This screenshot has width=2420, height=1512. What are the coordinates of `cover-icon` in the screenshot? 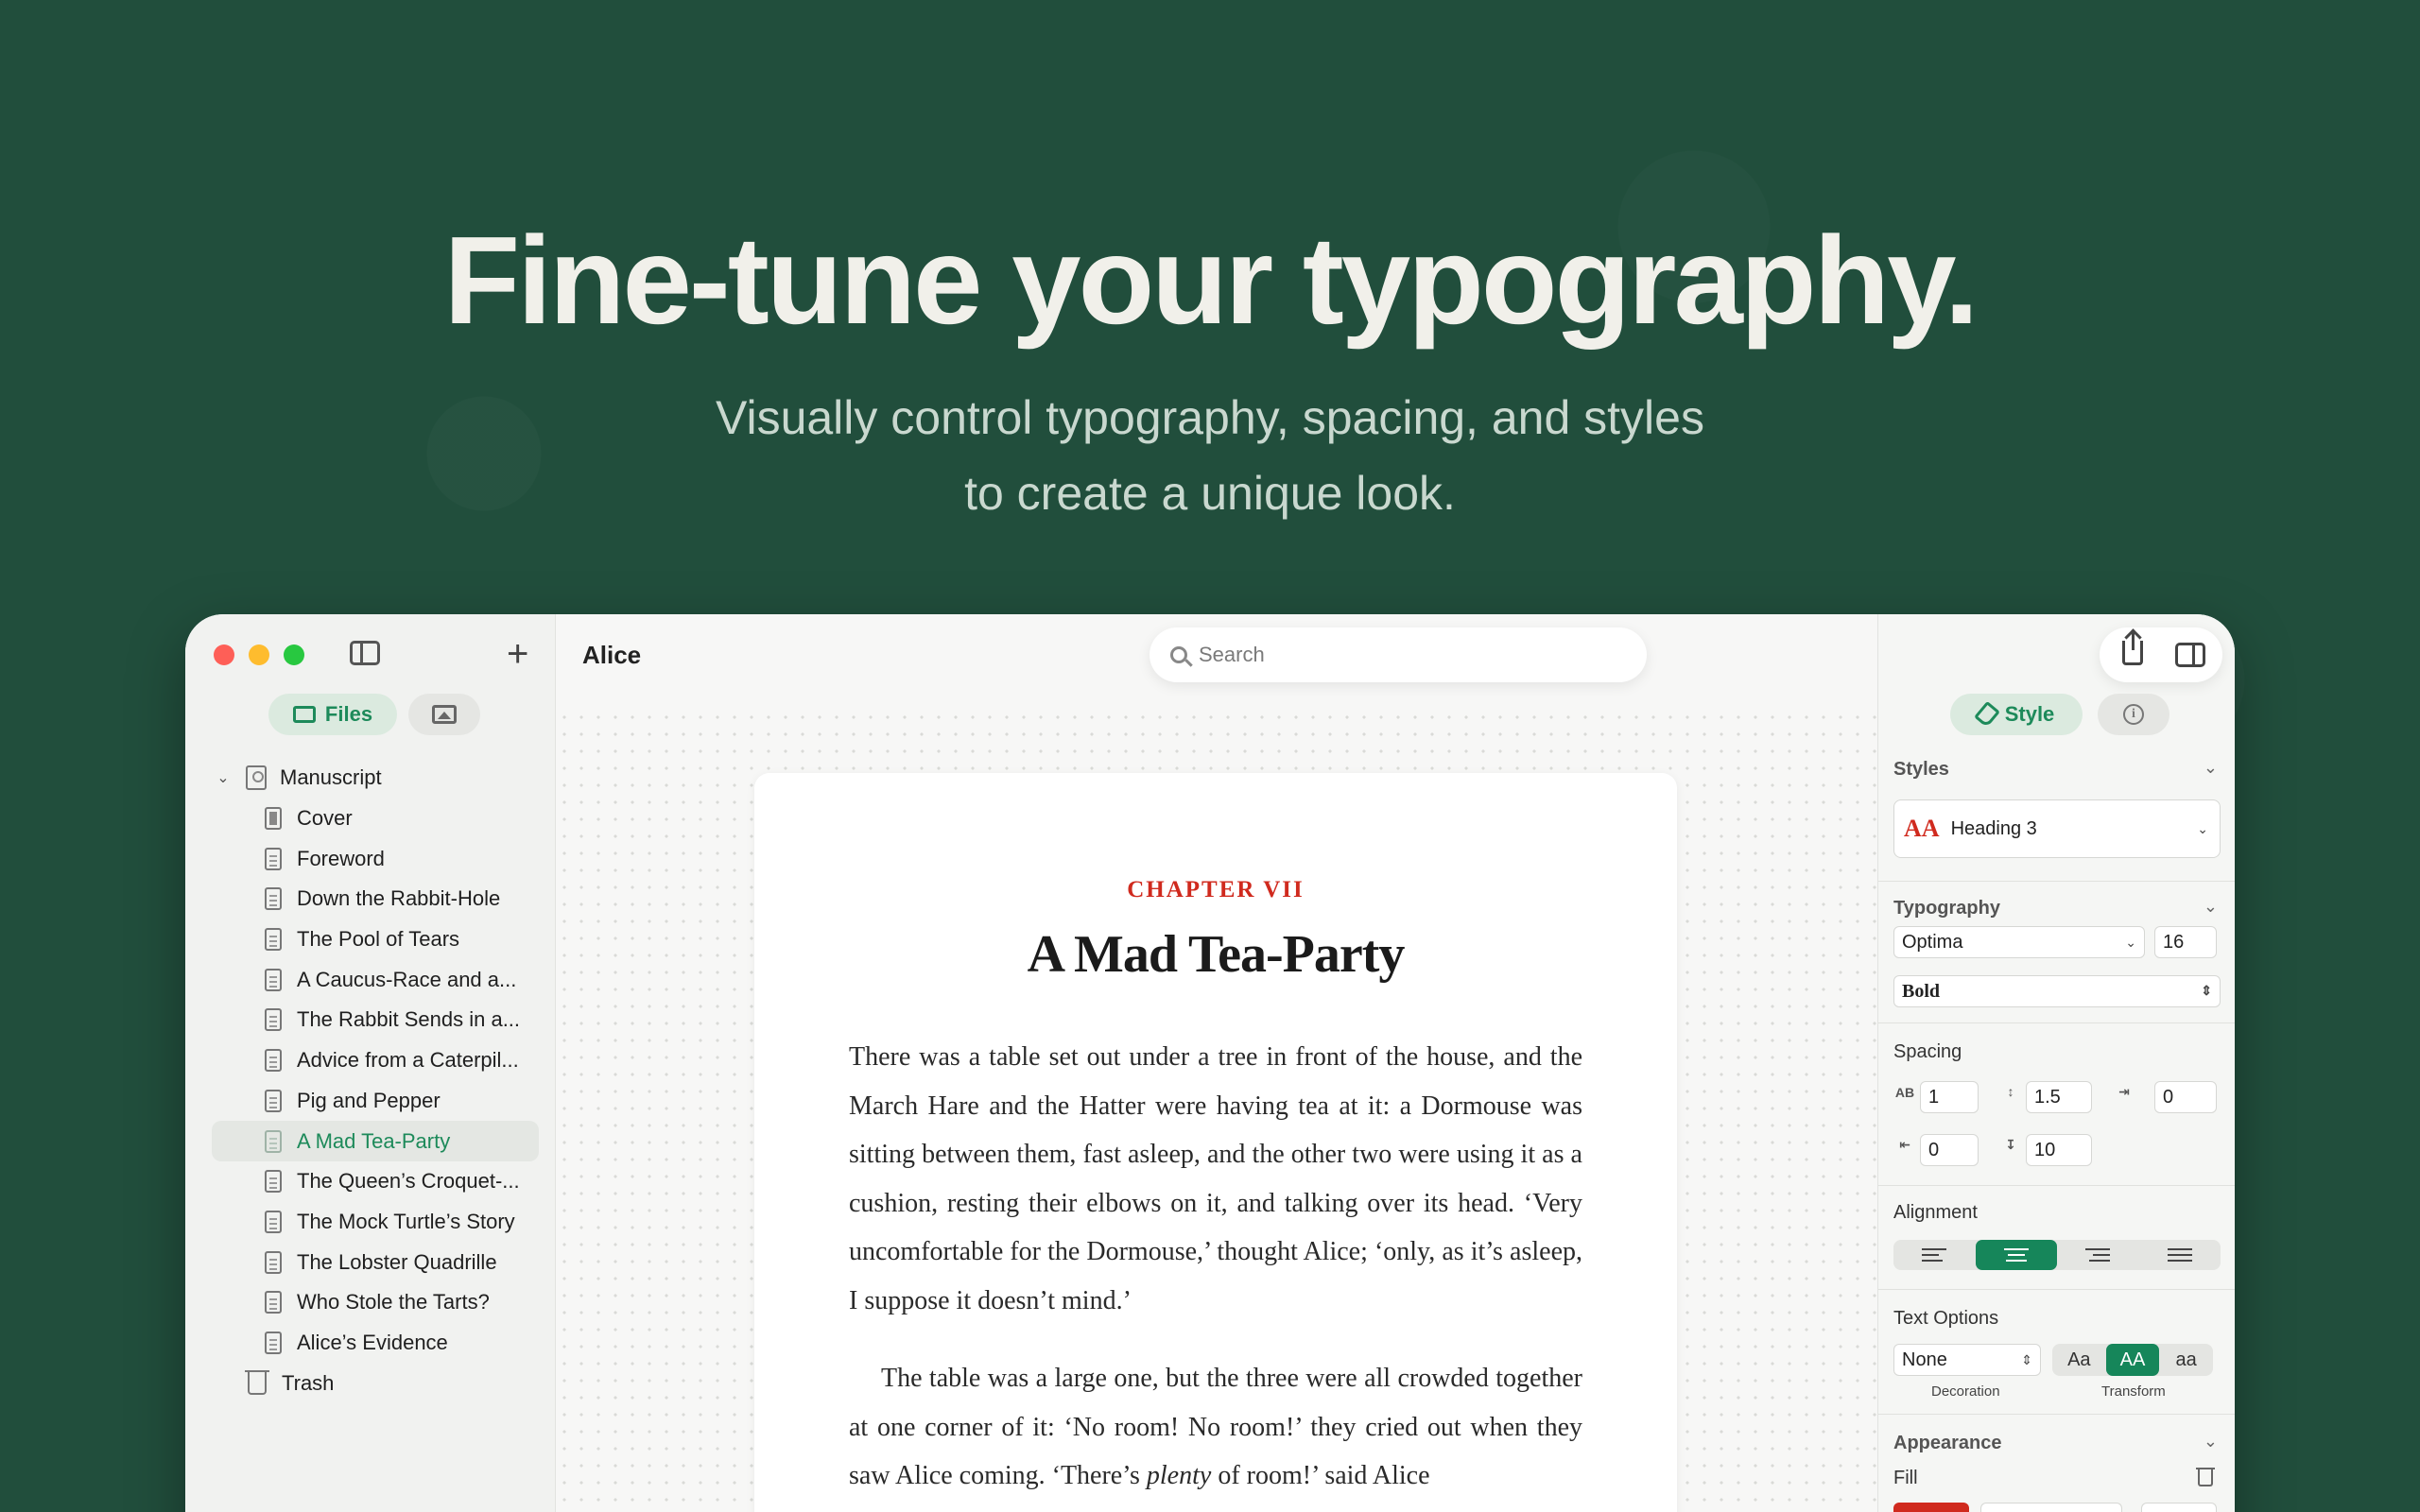 It's located at (273, 819).